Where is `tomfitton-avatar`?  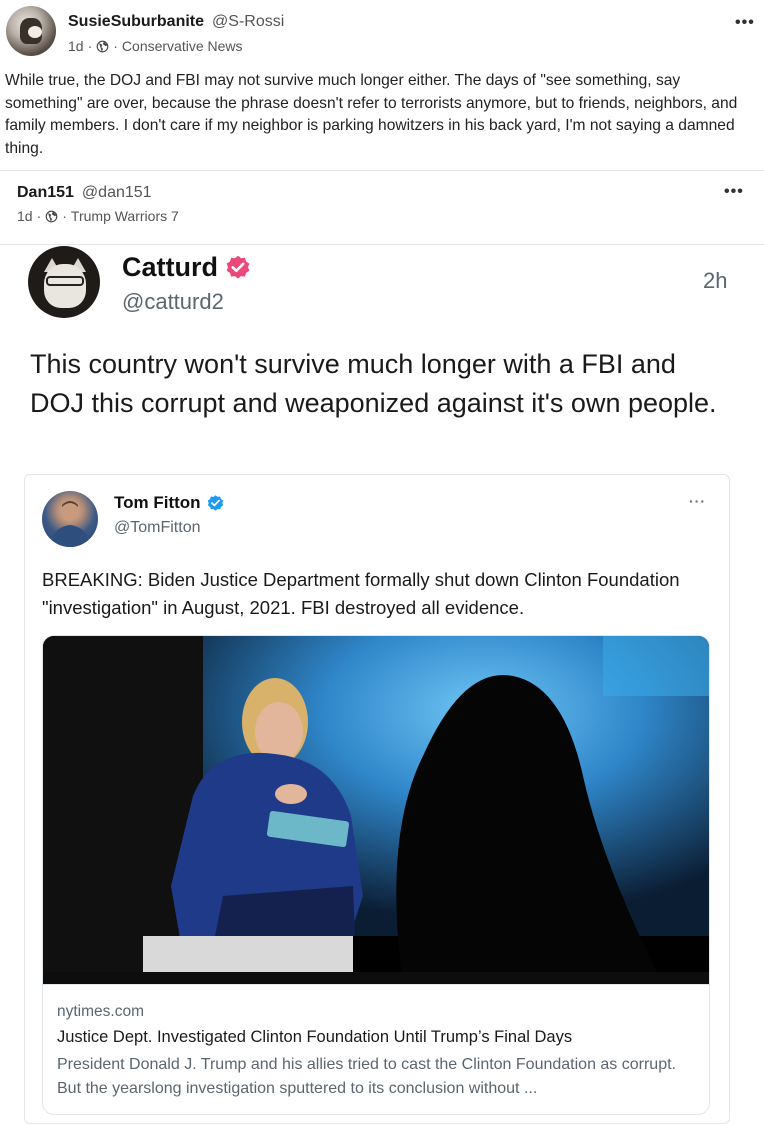 tomfitton-avatar is located at coordinates (70, 519).